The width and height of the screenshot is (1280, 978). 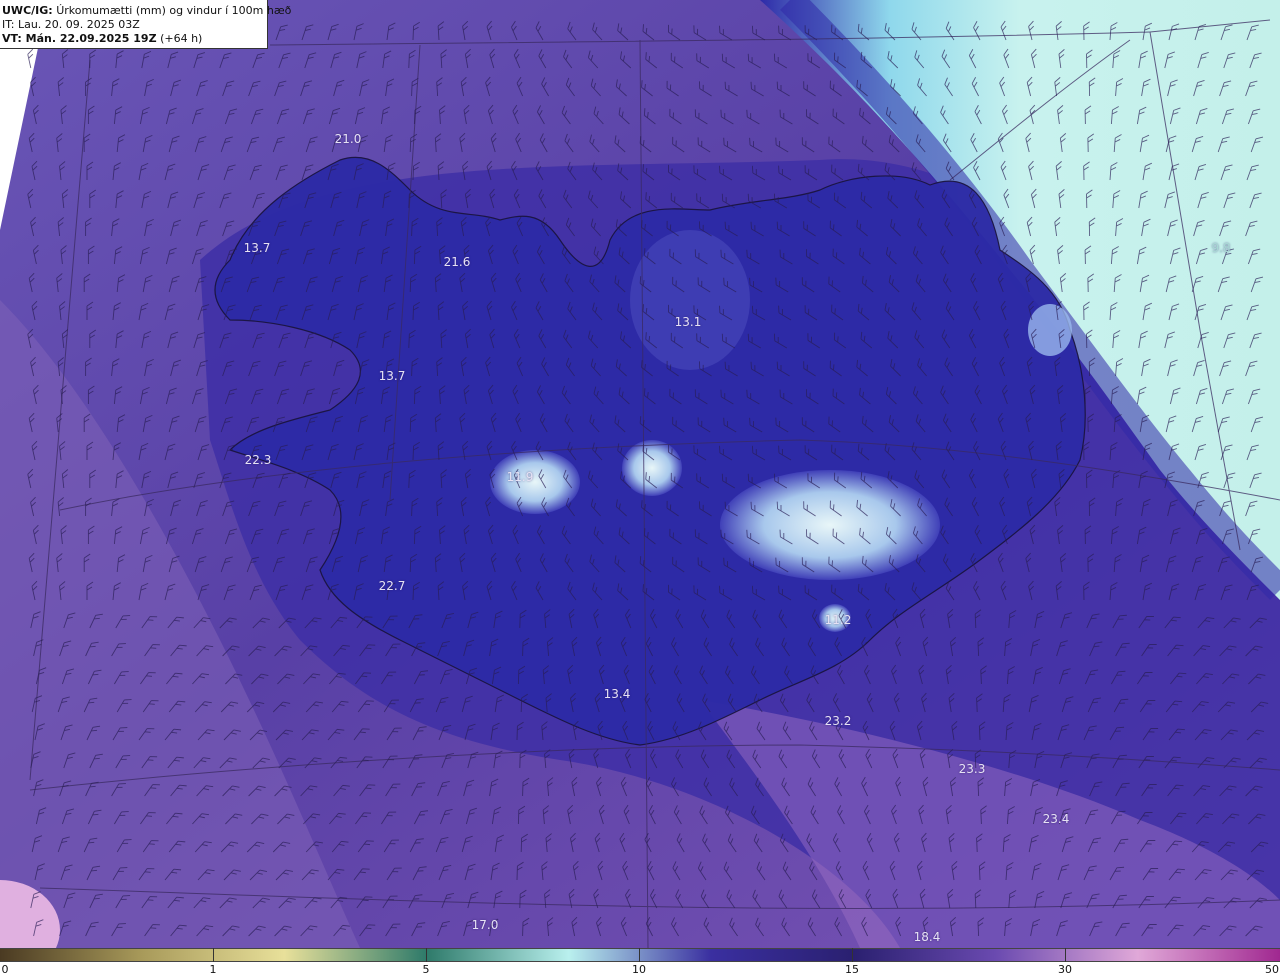 What do you see at coordinates (972, 769) in the screenshot?
I see `precip-value-label: 23.3` at bounding box center [972, 769].